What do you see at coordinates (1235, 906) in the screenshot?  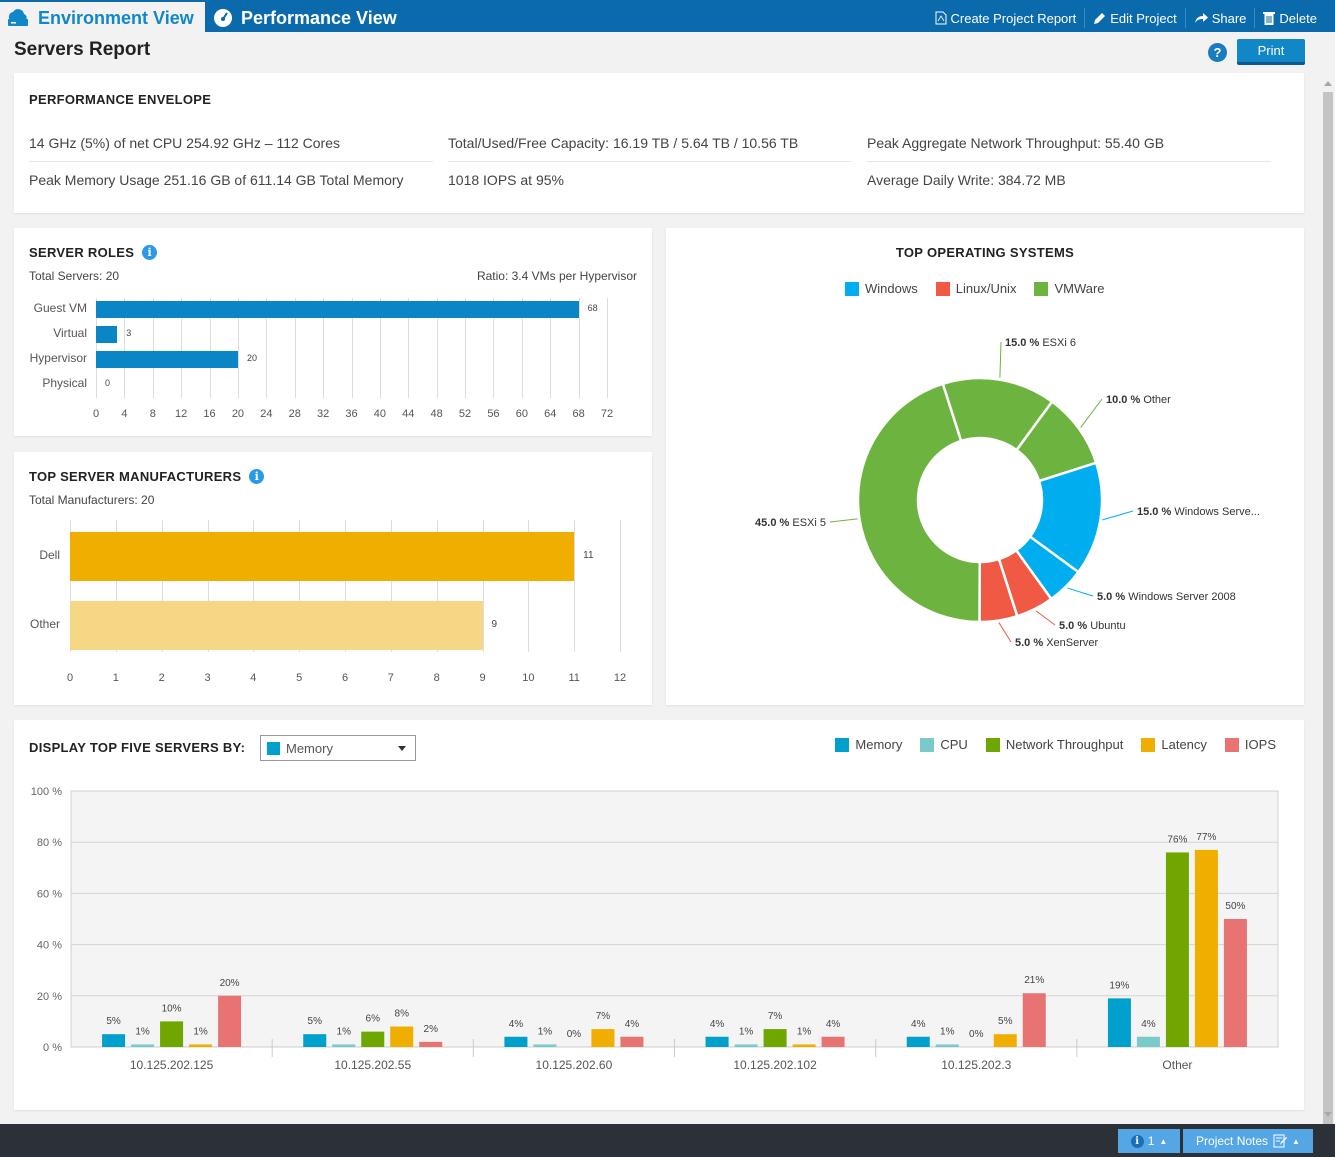 I see `value-label: 50%` at bounding box center [1235, 906].